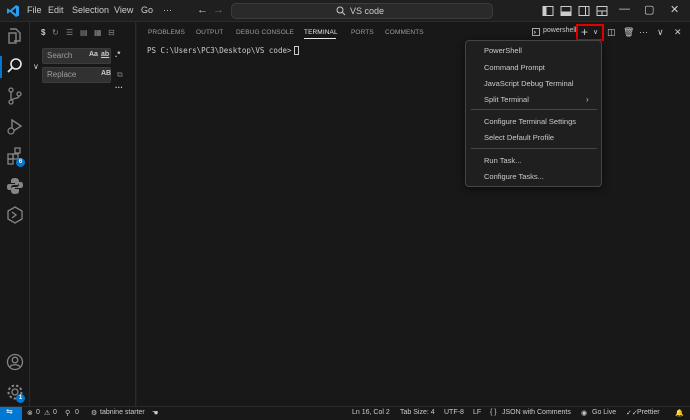 This screenshot has height=420, width=690. What do you see at coordinates (514, 67) in the screenshot?
I see `menu-item-command-prompt: Command Prompt` at bounding box center [514, 67].